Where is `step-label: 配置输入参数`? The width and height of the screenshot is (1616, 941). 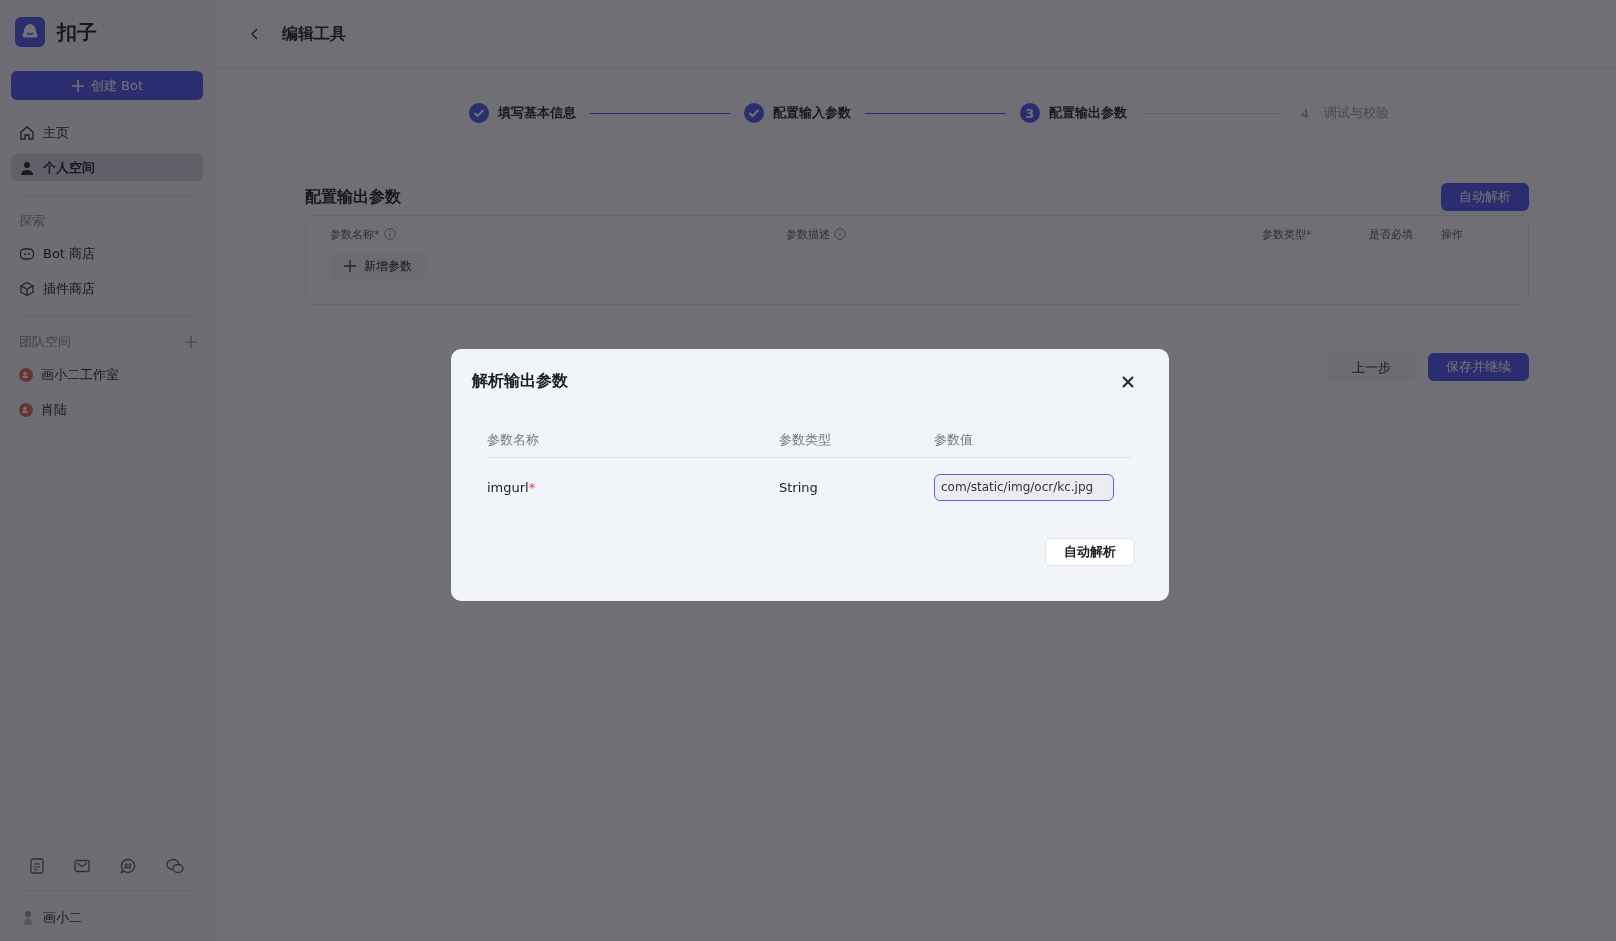
step-label: 配置输入参数 is located at coordinates (812, 113).